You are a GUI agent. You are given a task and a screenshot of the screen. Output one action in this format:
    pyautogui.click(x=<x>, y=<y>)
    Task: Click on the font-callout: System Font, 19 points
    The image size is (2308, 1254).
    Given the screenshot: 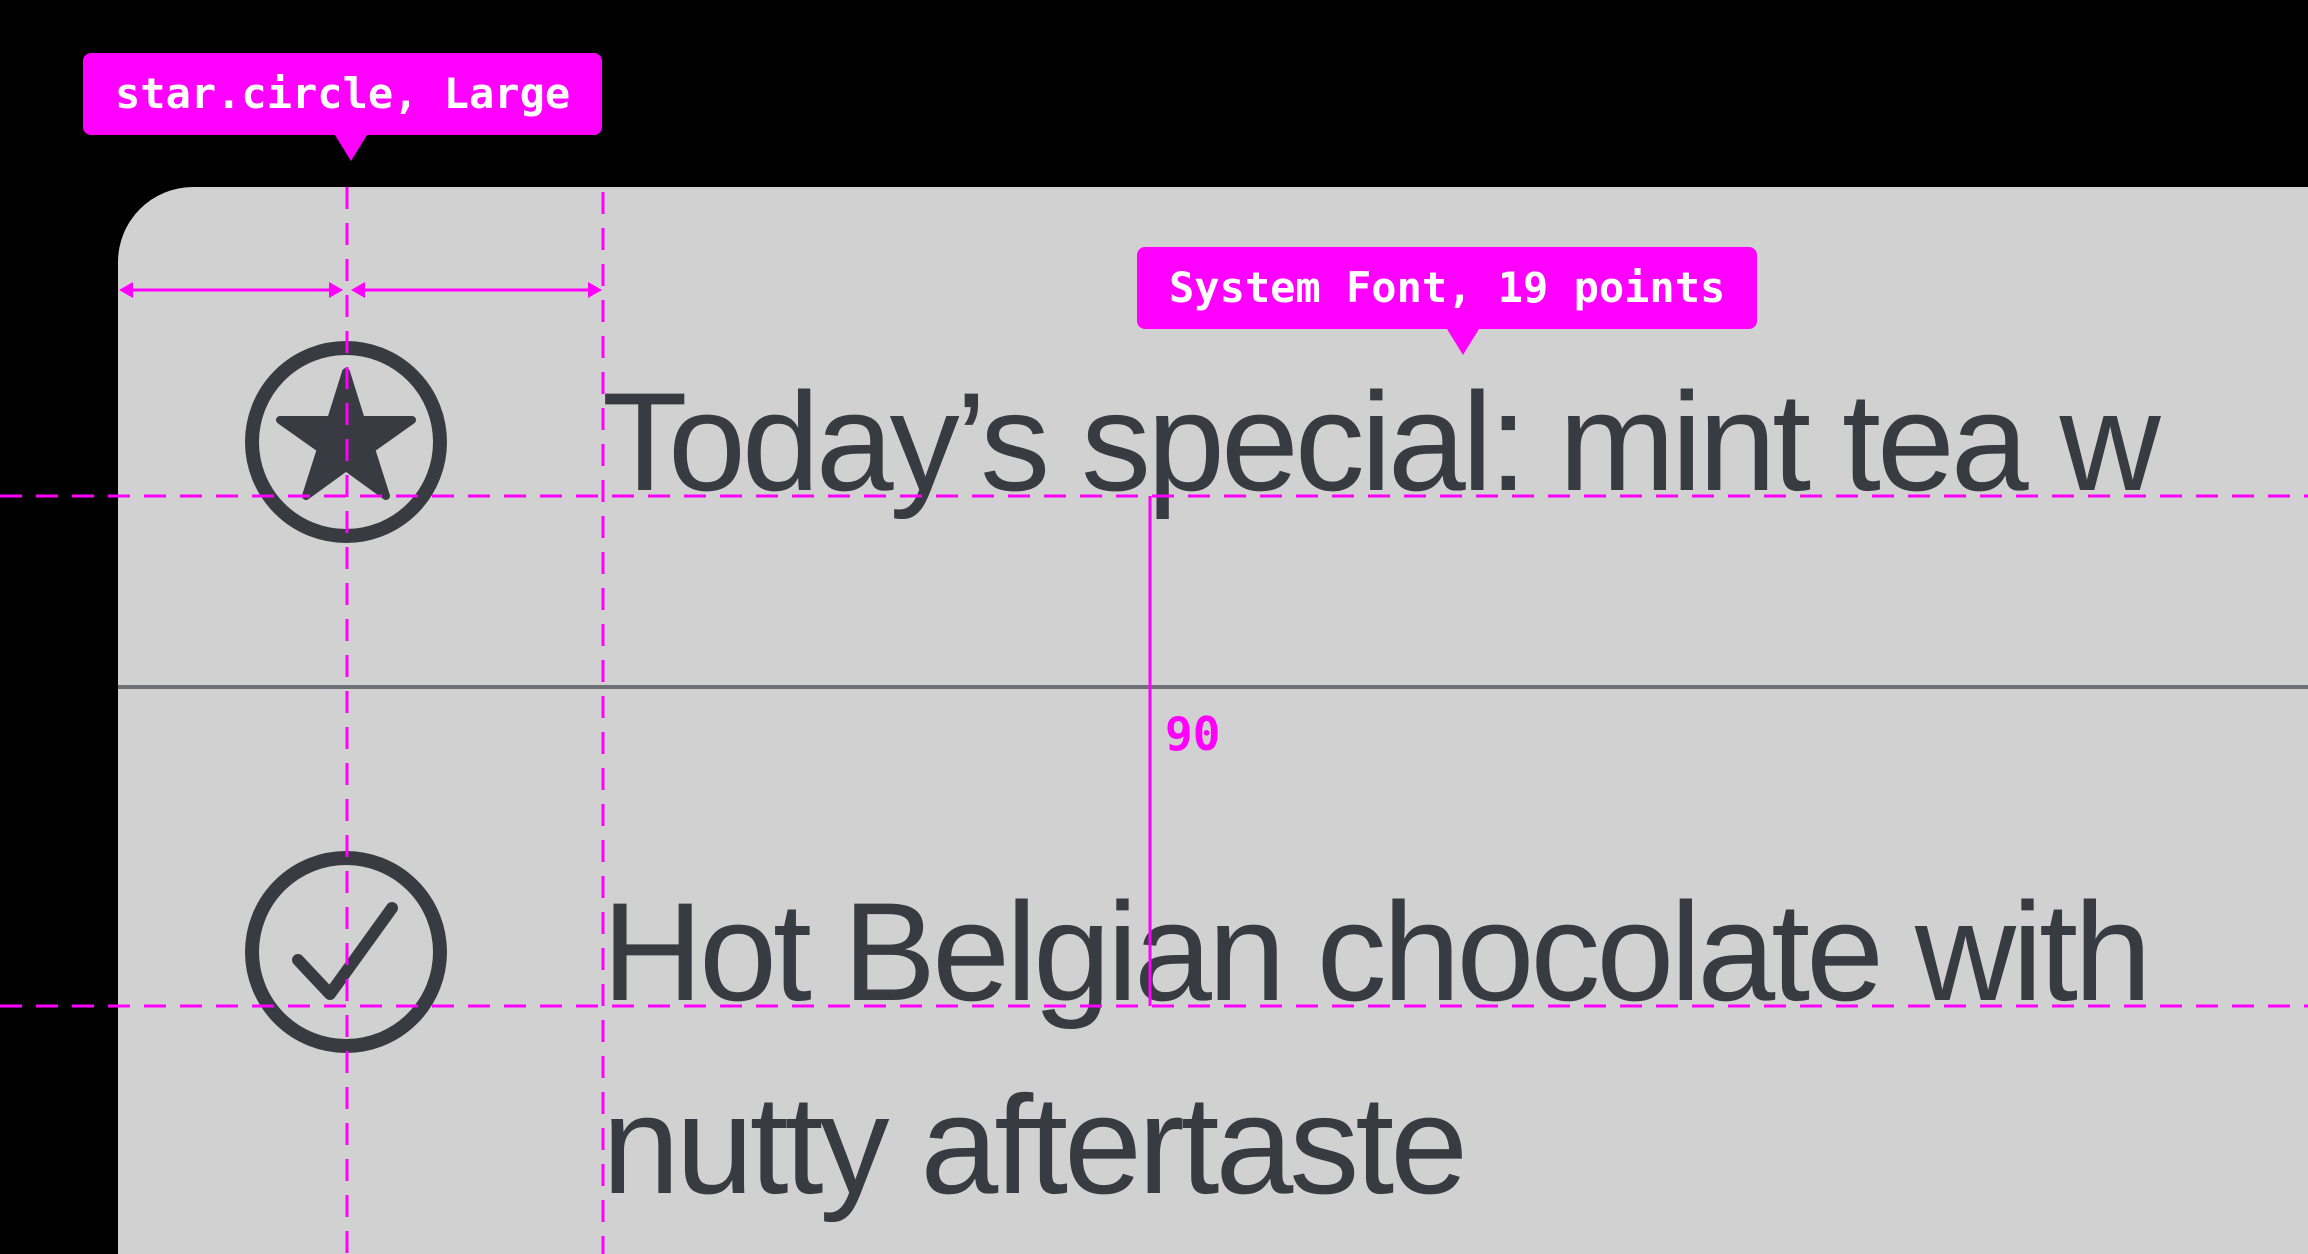 What is the action you would take?
    pyautogui.click(x=1447, y=301)
    